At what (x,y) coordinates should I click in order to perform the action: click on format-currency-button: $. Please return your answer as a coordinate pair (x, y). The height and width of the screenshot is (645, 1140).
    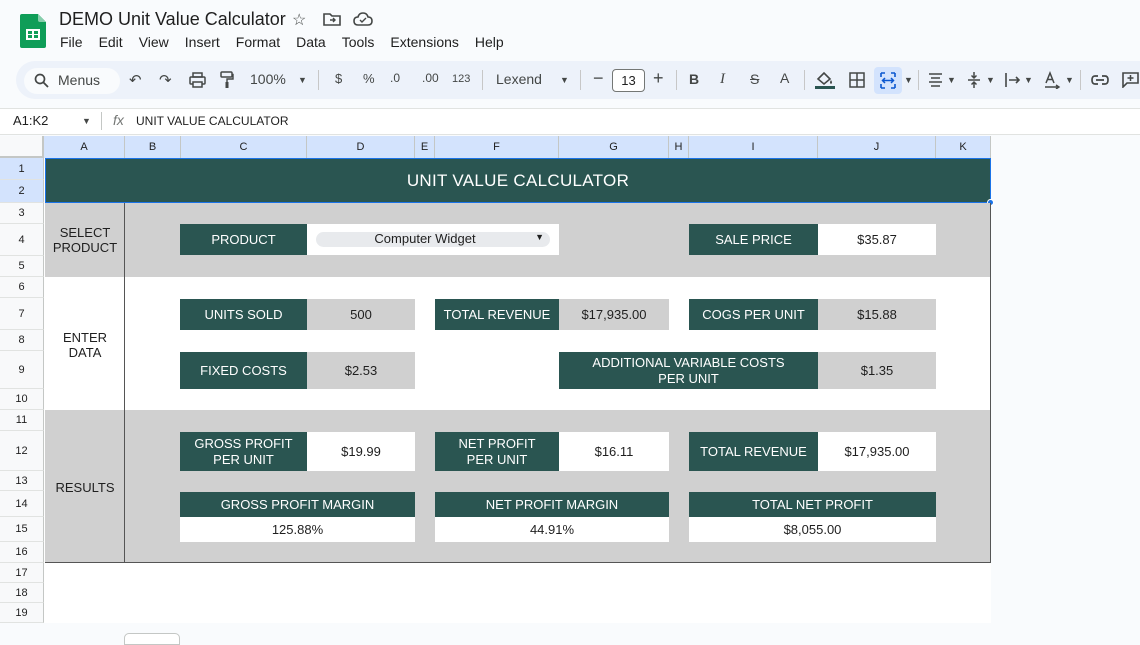
    Looking at the image, I should click on (338, 78).